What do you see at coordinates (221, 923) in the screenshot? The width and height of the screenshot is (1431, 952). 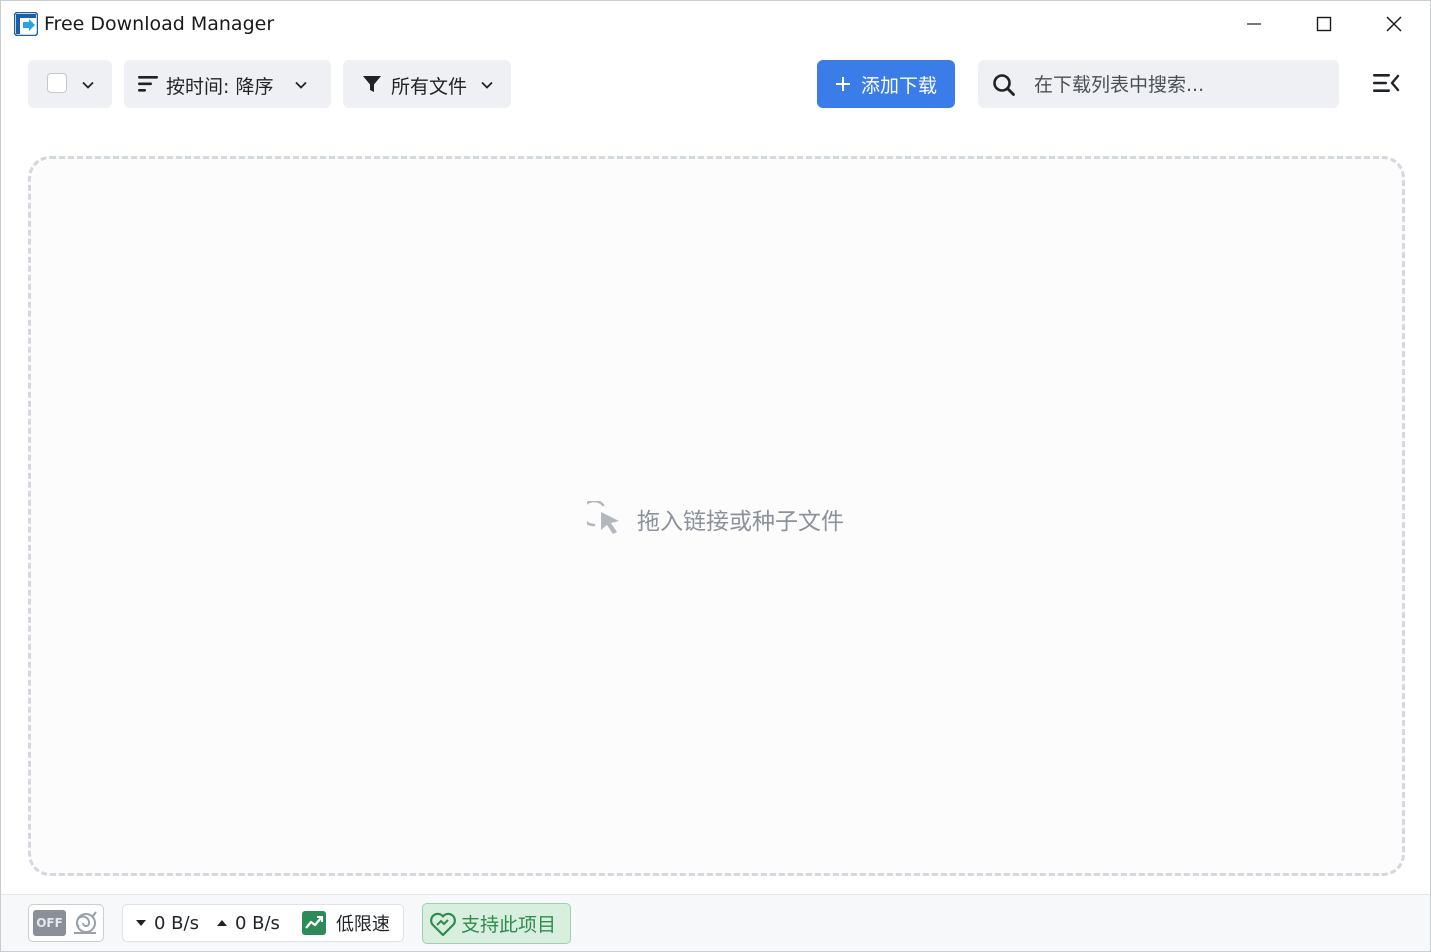 I see `upload-arrow-icon` at bounding box center [221, 923].